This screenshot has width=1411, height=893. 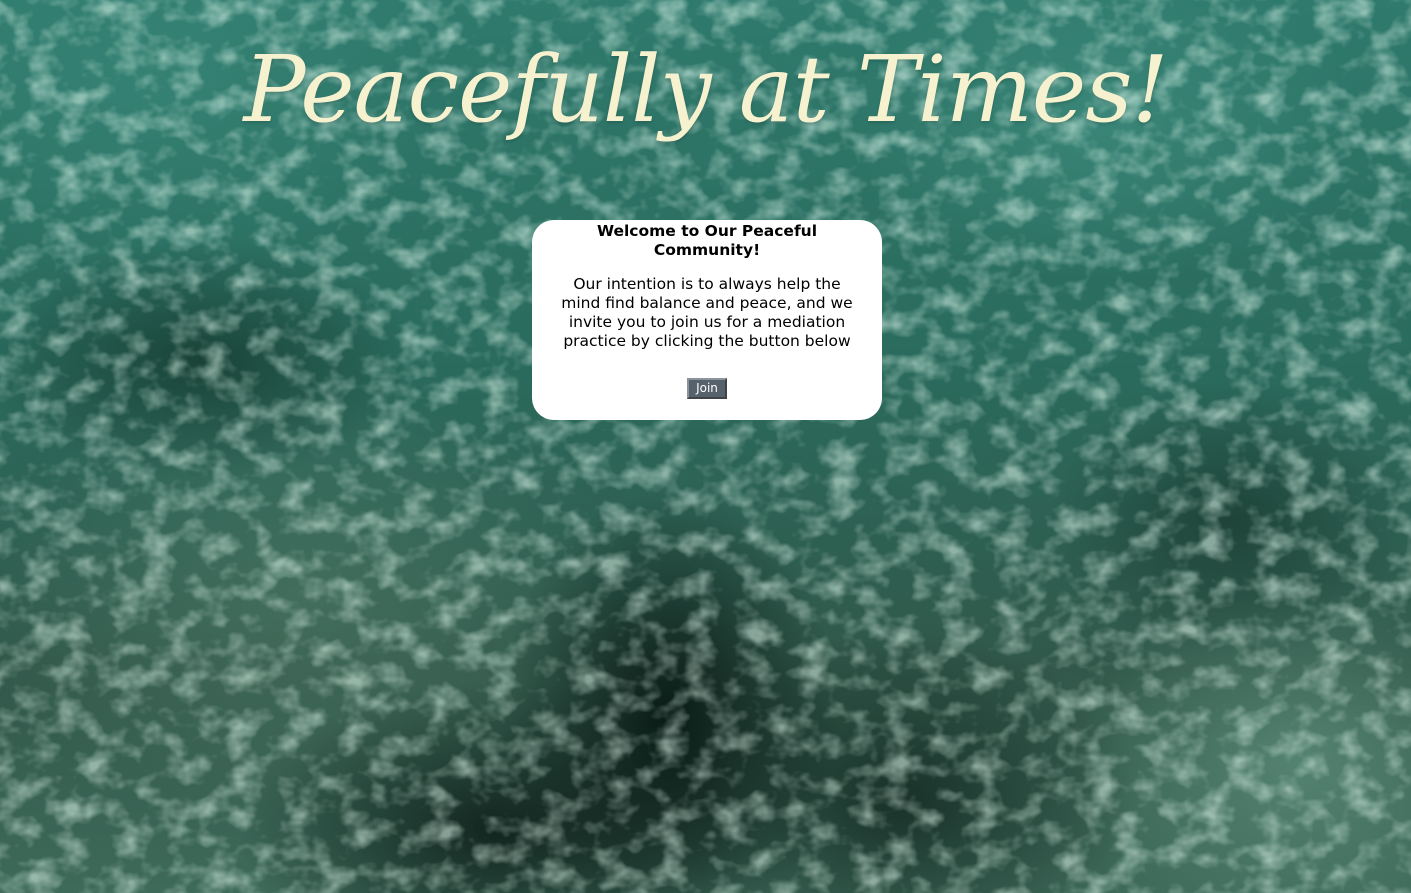 I want to click on welcome-heading: Welcome to Our Peaceful Community!, so click(x=707, y=240).